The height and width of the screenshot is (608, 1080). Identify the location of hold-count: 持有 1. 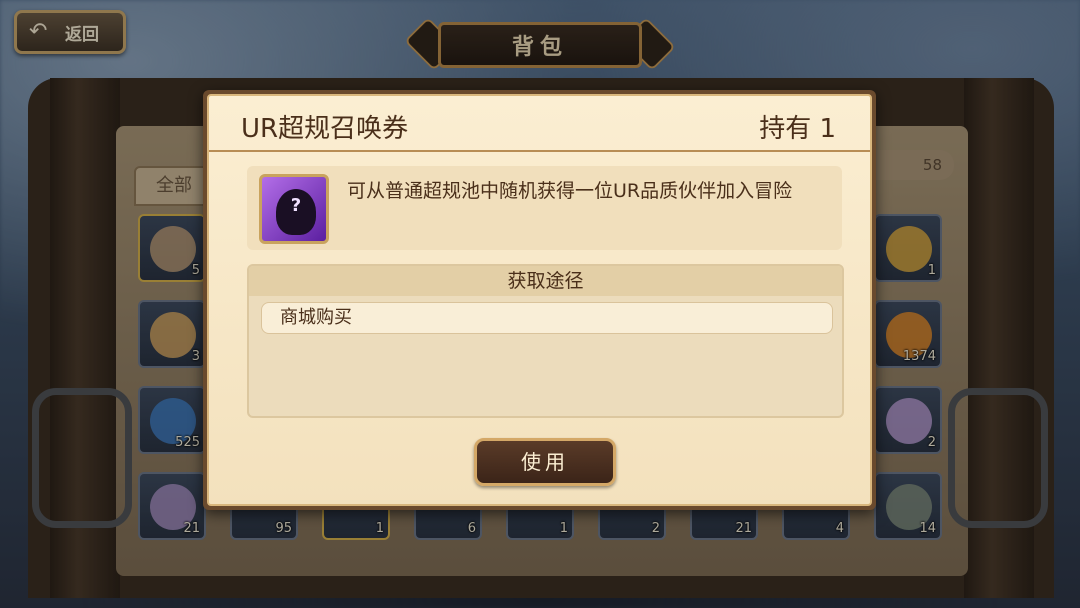
(797, 129).